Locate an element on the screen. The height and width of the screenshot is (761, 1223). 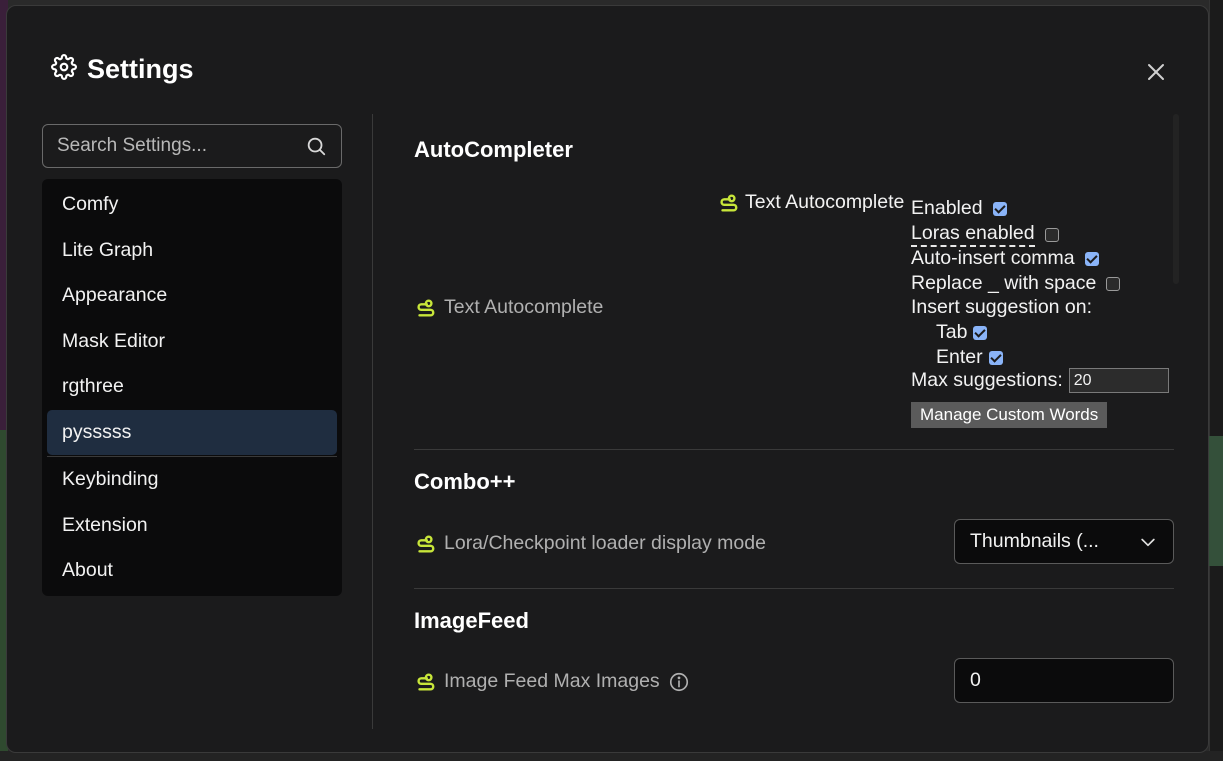
close-icon is located at coordinates (1156, 72).